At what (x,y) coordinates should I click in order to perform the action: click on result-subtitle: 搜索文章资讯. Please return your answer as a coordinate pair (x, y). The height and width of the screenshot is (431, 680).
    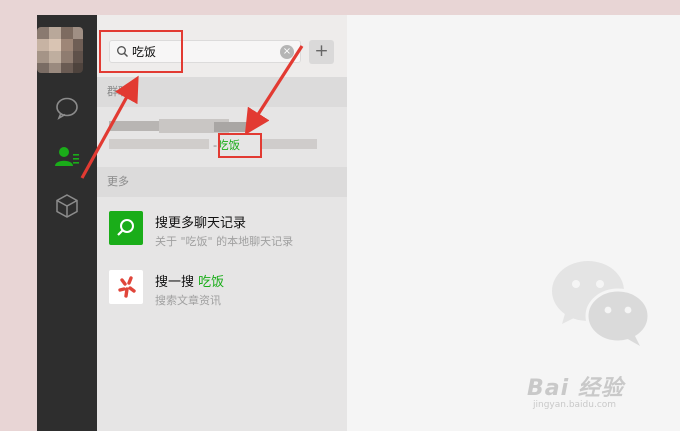
    Looking at the image, I should click on (188, 300).